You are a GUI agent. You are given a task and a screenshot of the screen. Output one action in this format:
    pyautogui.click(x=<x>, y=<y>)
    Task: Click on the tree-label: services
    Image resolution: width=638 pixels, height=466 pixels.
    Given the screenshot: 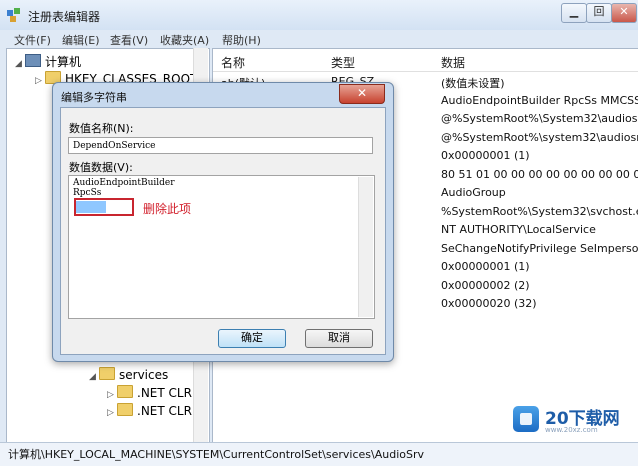 What is the action you would take?
    pyautogui.click(x=144, y=375)
    